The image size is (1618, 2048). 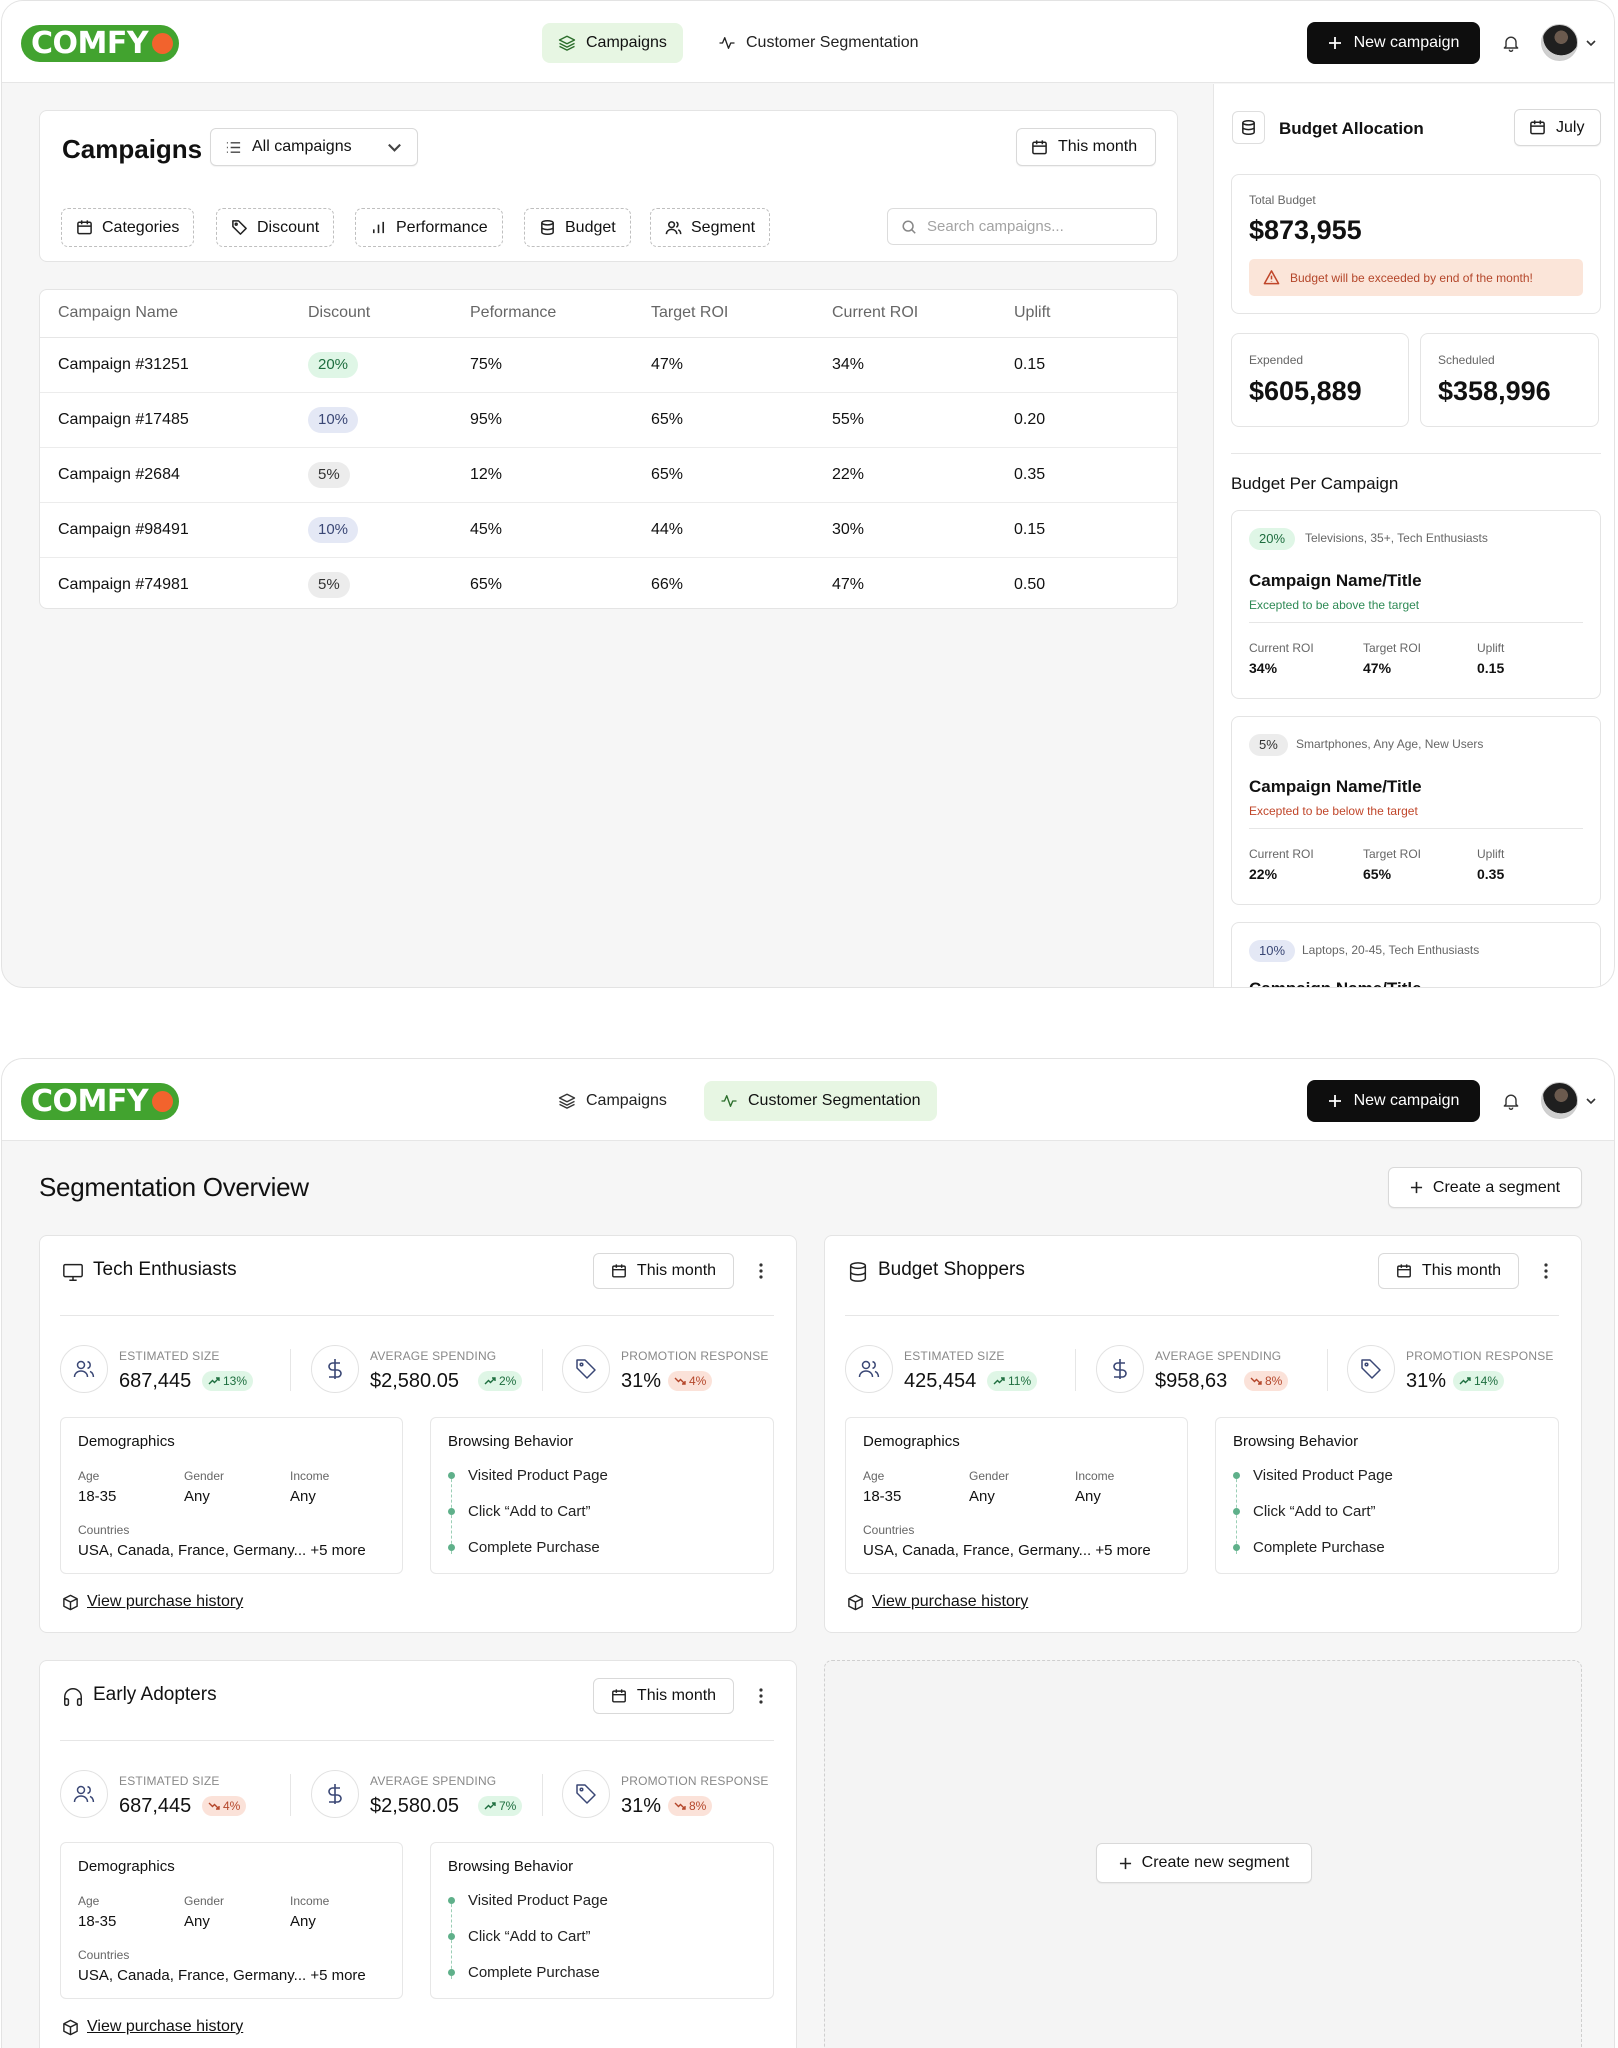 What do you see at coordinates (834, 1100) in the screenshot?
I see `nav-segmentation-label: Customer Segmentation` at bounding box center [834, 1100].